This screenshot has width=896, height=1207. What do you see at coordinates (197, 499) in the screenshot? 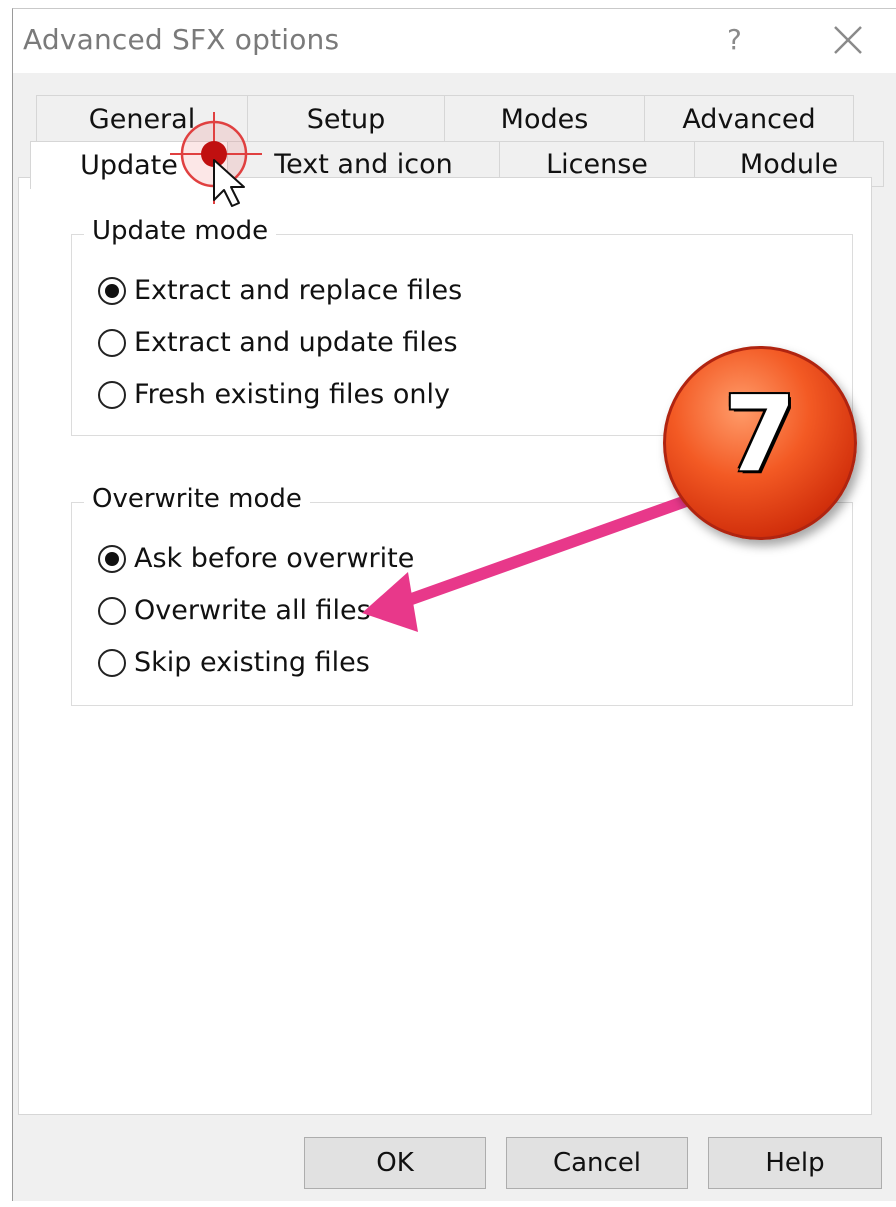
I see `overwrite-mode-label: Overwrite mode` at bounding box center [197, 499].